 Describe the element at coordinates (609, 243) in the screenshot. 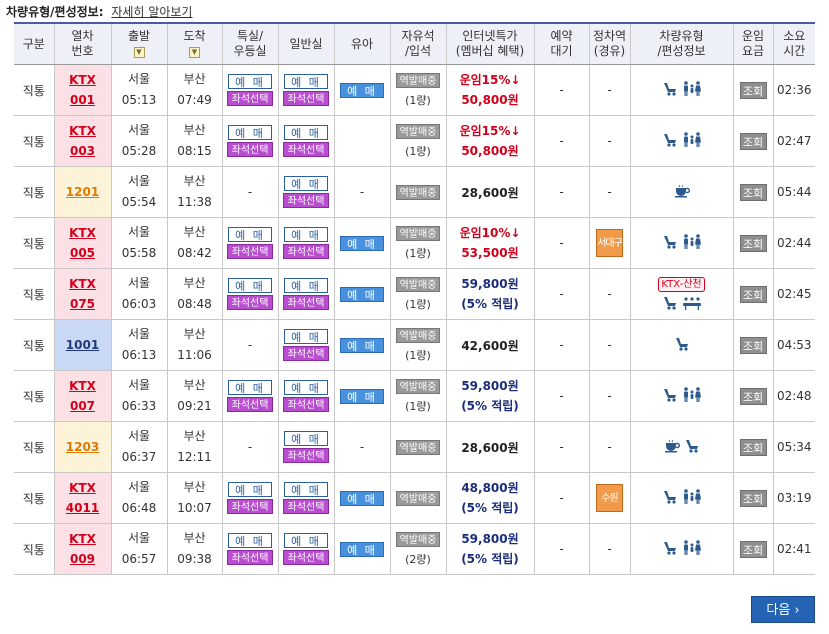

I see `stop-badge: 서대구` at that location.